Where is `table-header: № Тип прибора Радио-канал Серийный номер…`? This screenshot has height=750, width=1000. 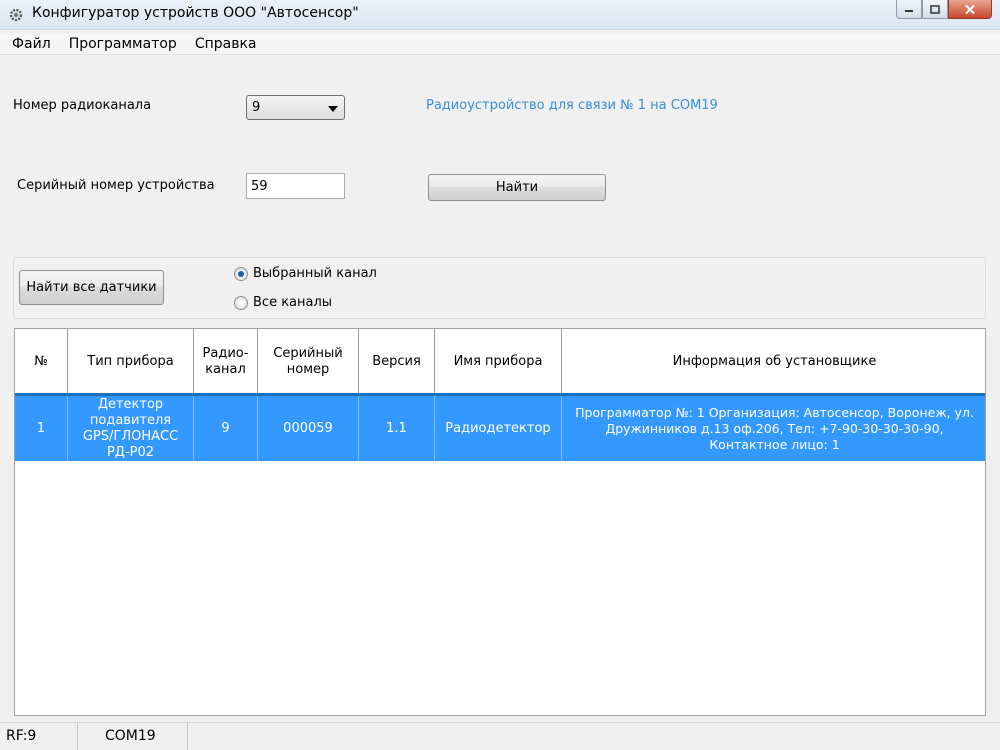
table-header: № Тип прибора Радио-канал Серийный номер… is located at coordinates (500, 362).